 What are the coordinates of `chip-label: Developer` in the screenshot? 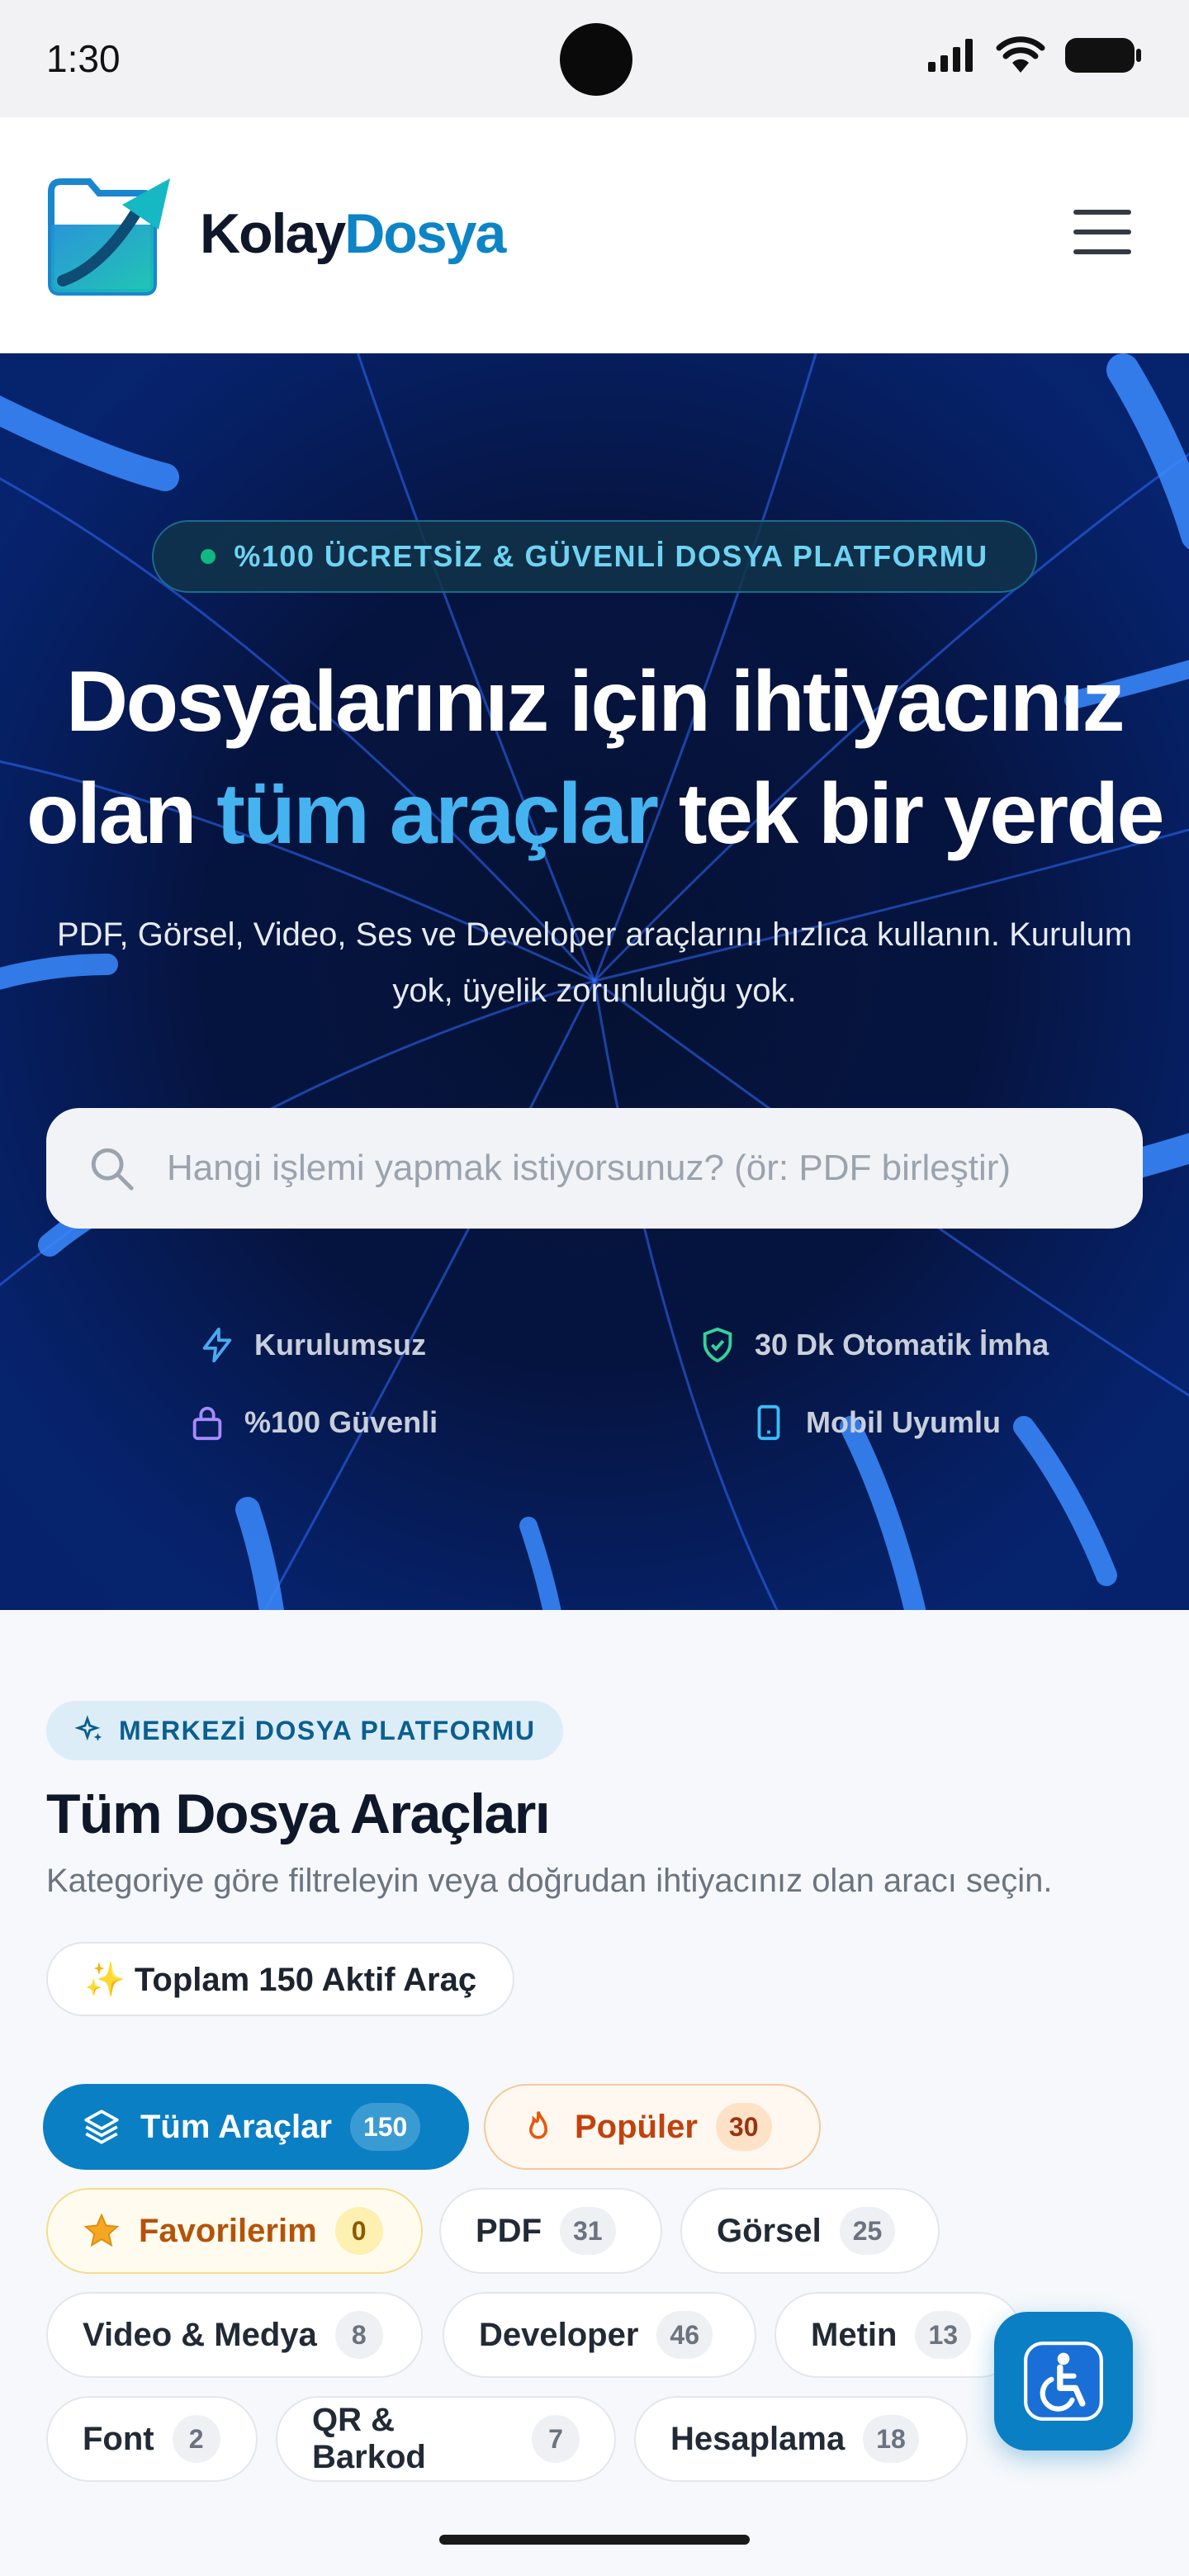 It's located at (559, 2334).